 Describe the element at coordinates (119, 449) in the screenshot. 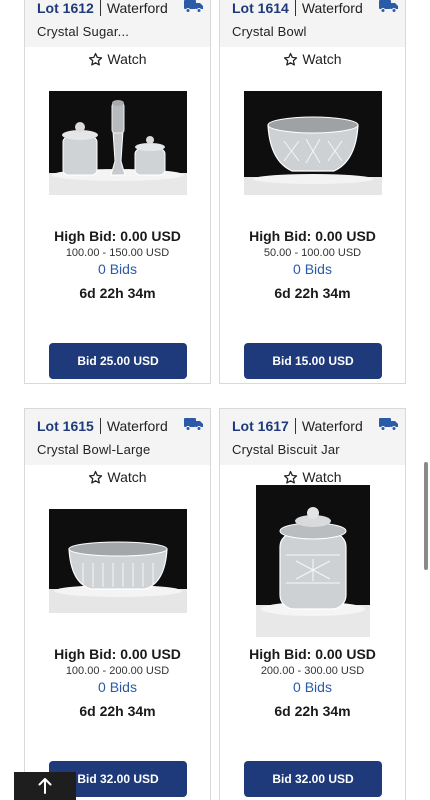

I see `lot-title: Crystal Bowl-Large` at that location.